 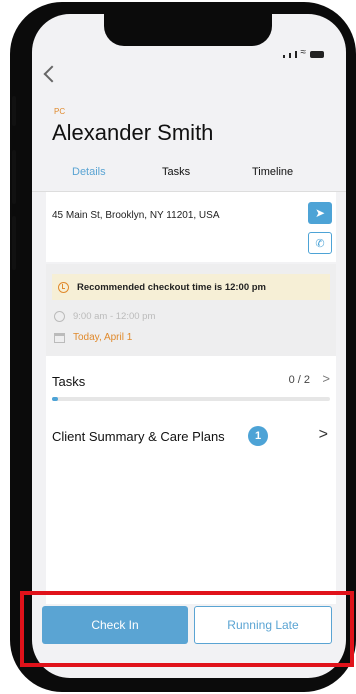 What do you see at coordinates (14, 111) in the screenshot?
I see `mute-switch` at bounding box center [14, 111].